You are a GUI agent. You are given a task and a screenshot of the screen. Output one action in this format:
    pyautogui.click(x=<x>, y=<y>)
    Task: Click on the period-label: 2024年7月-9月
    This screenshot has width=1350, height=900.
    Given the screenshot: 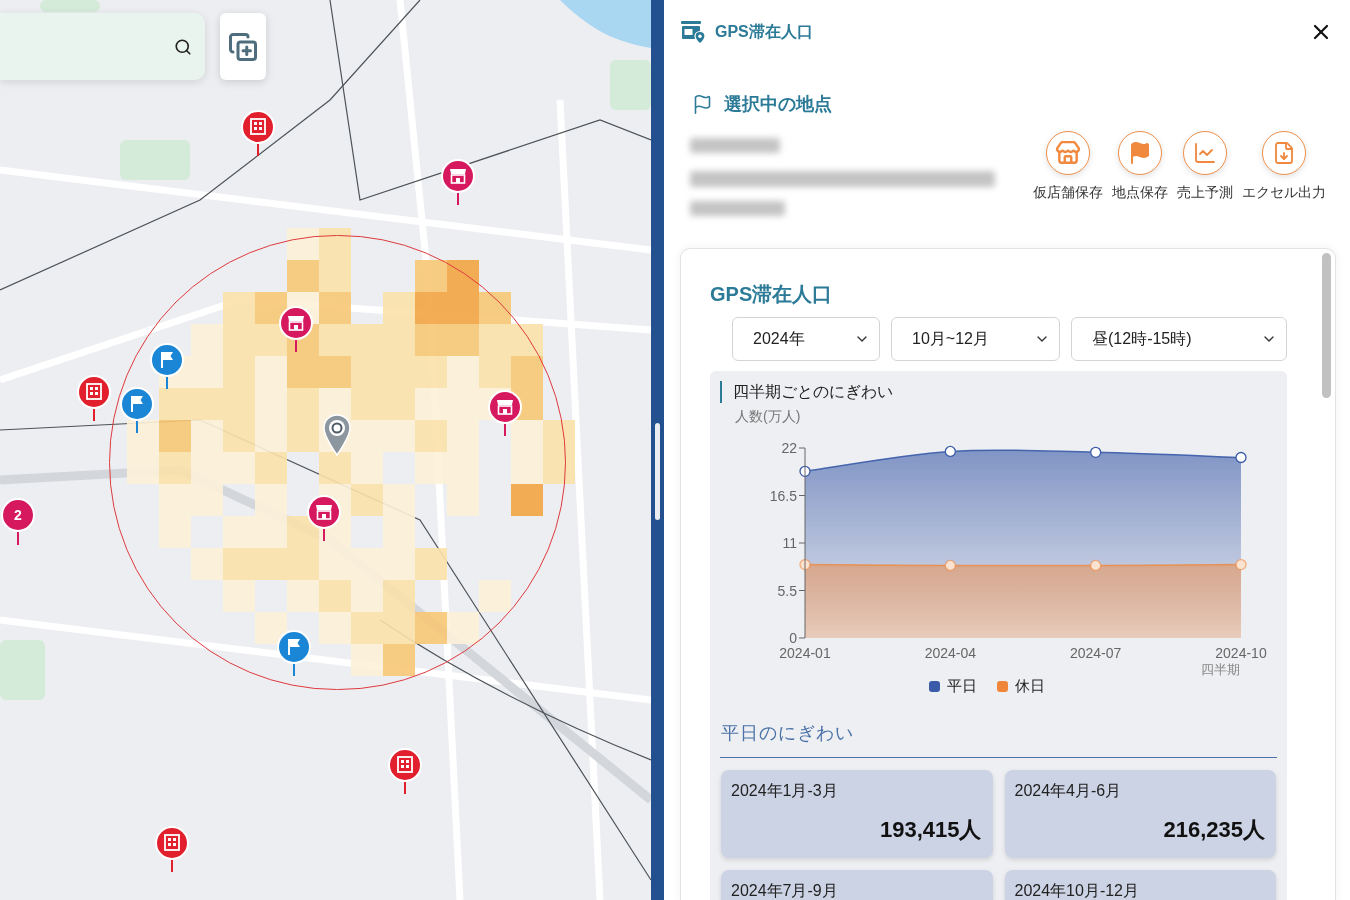 What is the action you would take?
    pyautogui.click(x=784, y=890)
    